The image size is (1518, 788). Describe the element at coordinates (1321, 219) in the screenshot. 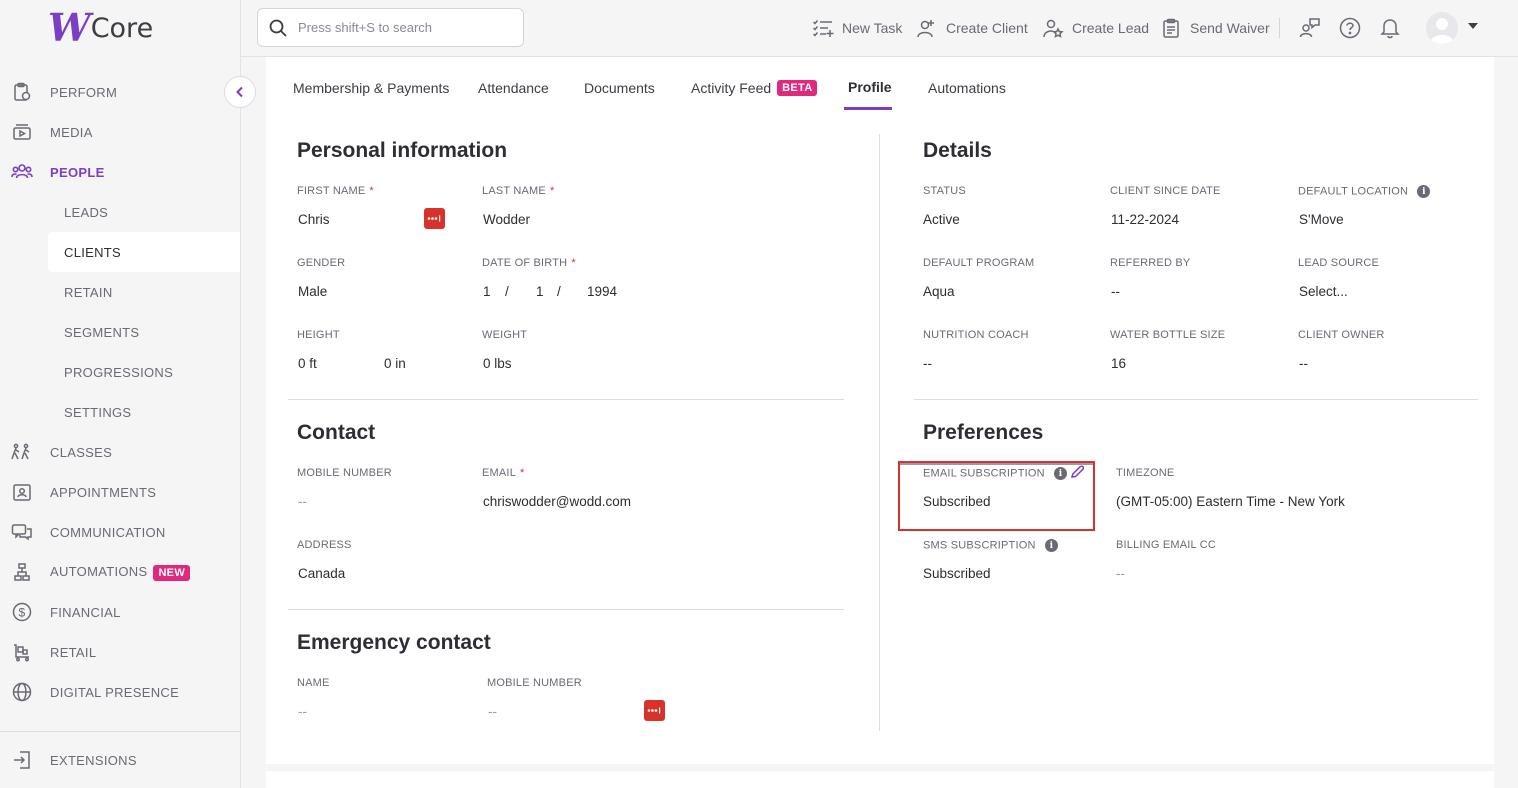

I see `default-location-value: S'Move` at that location.